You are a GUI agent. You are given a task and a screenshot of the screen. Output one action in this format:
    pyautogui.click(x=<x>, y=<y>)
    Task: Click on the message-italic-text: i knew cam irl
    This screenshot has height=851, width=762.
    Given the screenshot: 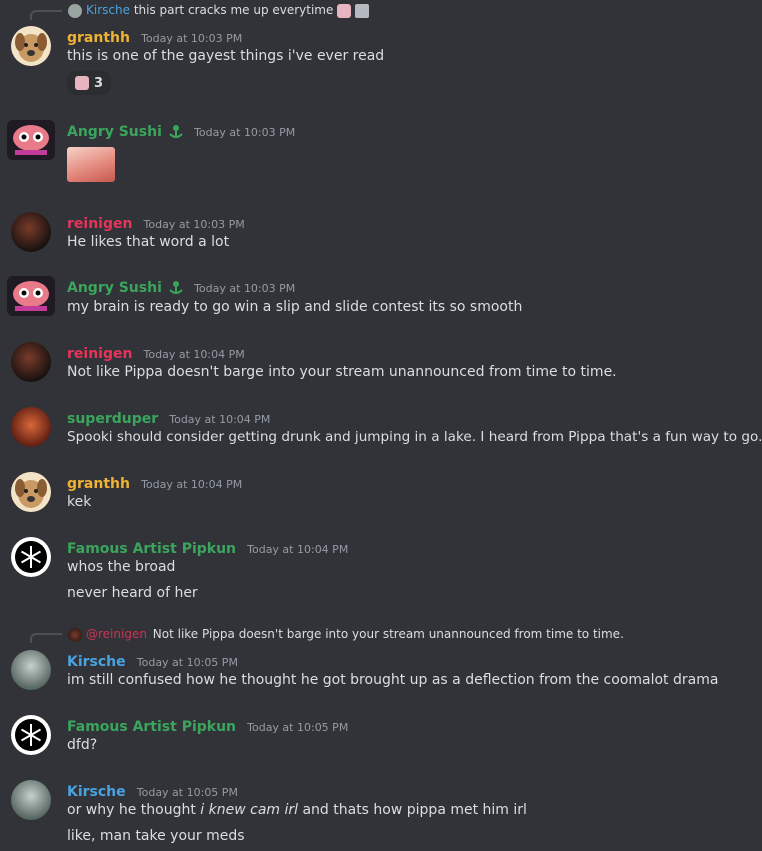 What is the action you would take?
    pyautogui.click(x=249, y=810)
    